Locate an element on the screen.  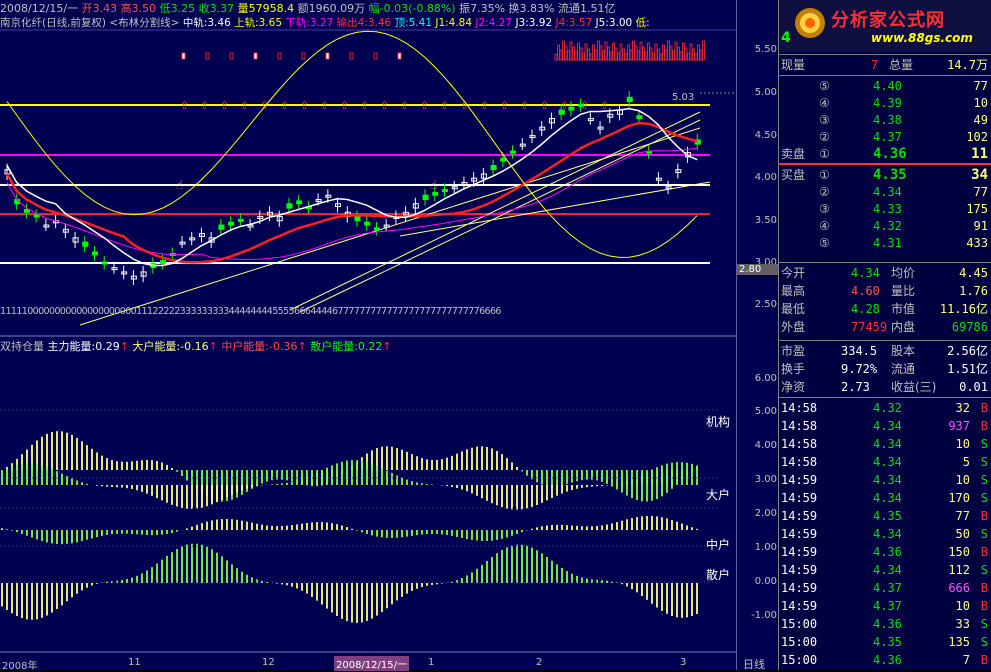
tick-price: 4.35 is located at coordinates (887, 516).